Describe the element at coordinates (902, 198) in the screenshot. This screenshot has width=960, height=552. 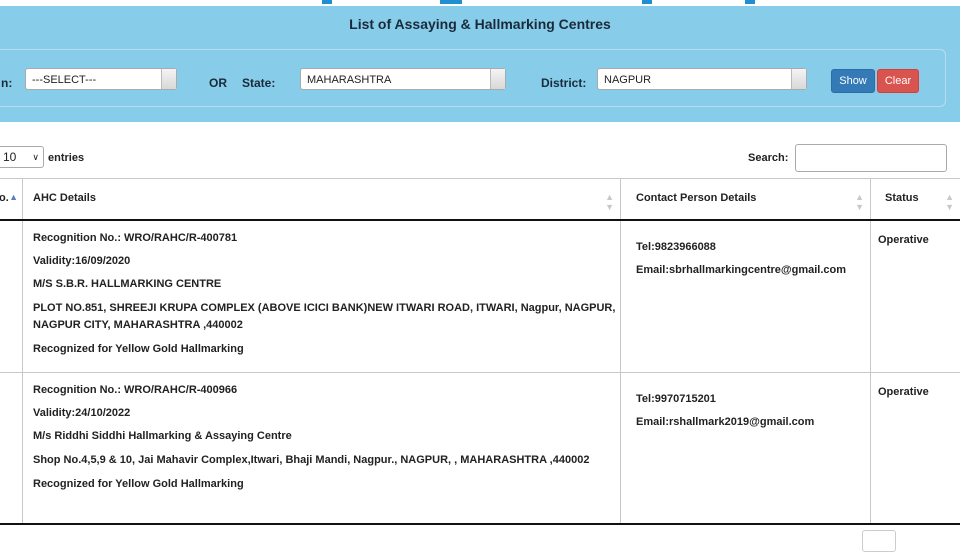
I see `column-header-label: Status` at that location.